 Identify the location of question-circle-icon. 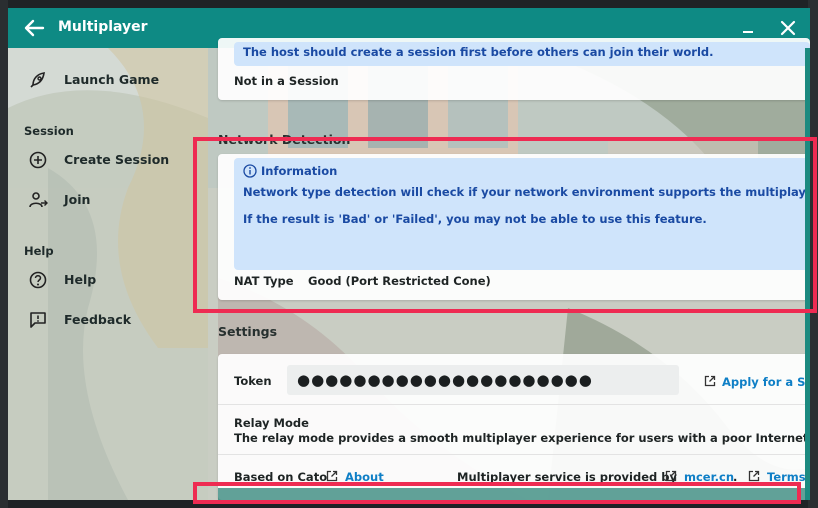
(38, 280).